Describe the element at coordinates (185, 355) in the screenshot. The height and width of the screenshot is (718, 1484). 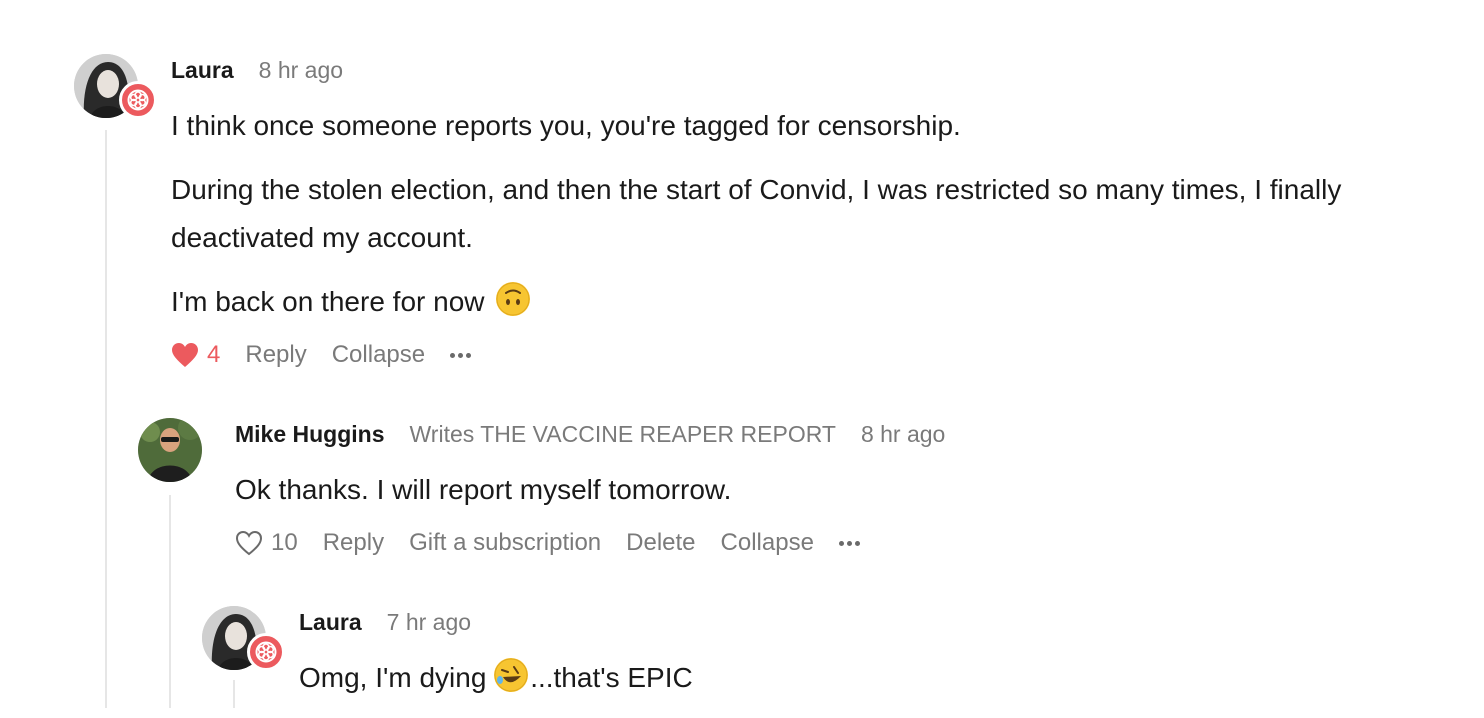
I see `heart-filled-icon` at that location.